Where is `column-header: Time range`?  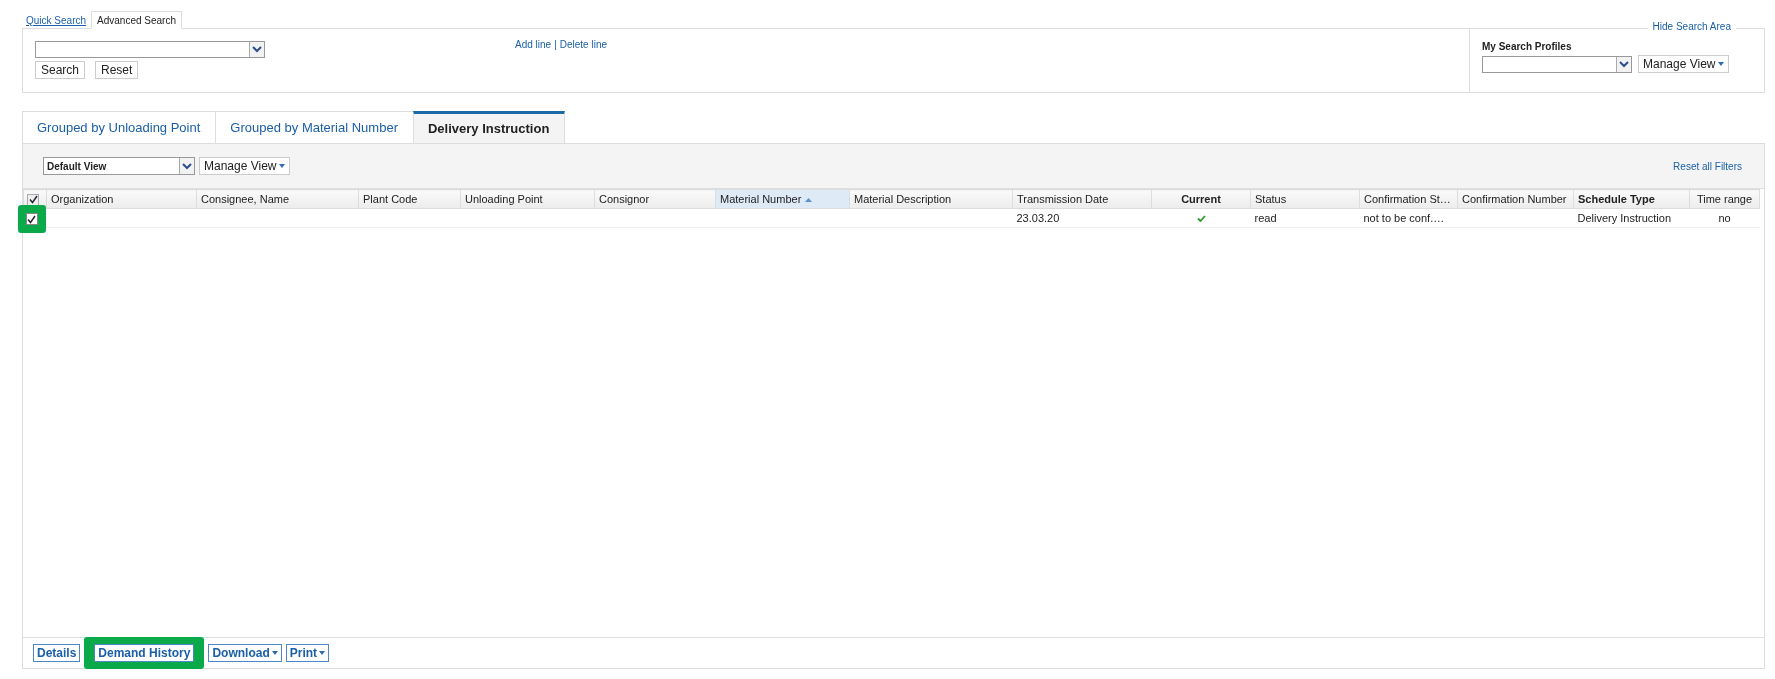 column-header: Time range is located at coordinates (1724, 199).